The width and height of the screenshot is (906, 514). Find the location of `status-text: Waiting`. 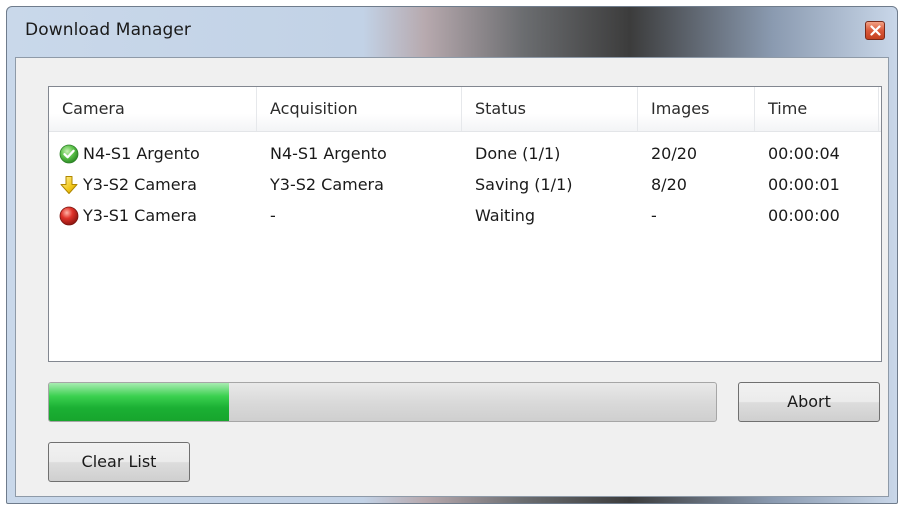

status-text: Waiting is located at coordinates (505, 215).